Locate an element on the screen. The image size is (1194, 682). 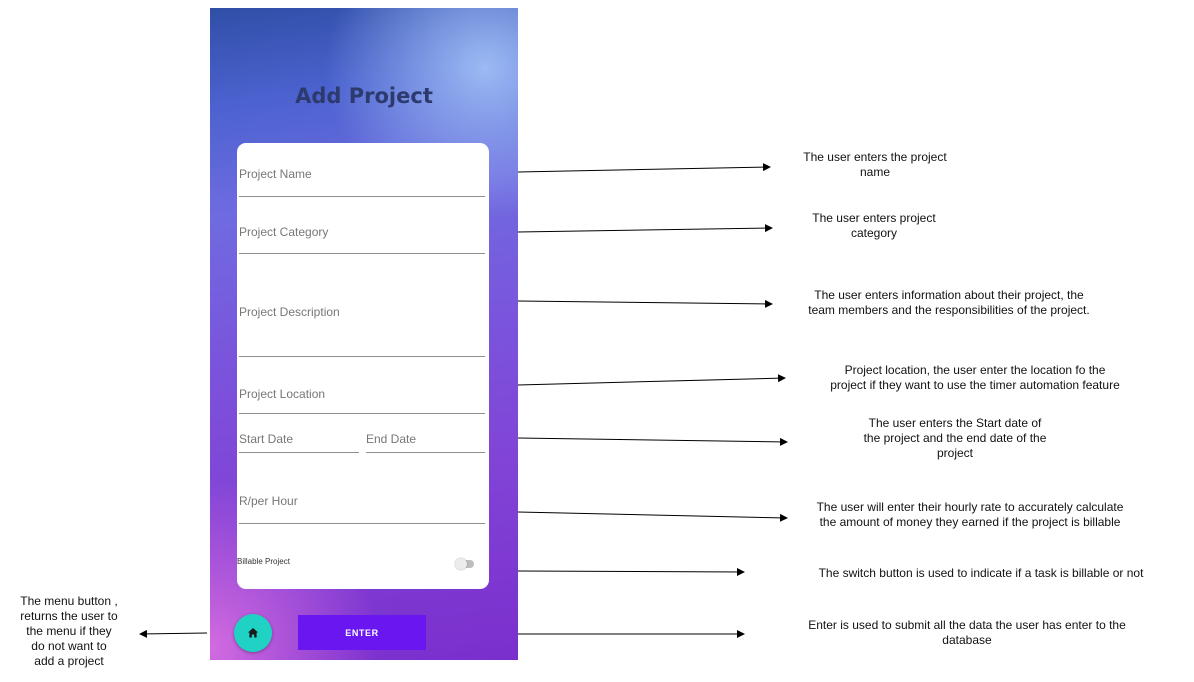
arrow-project-name is located at coordinates (644, 168).